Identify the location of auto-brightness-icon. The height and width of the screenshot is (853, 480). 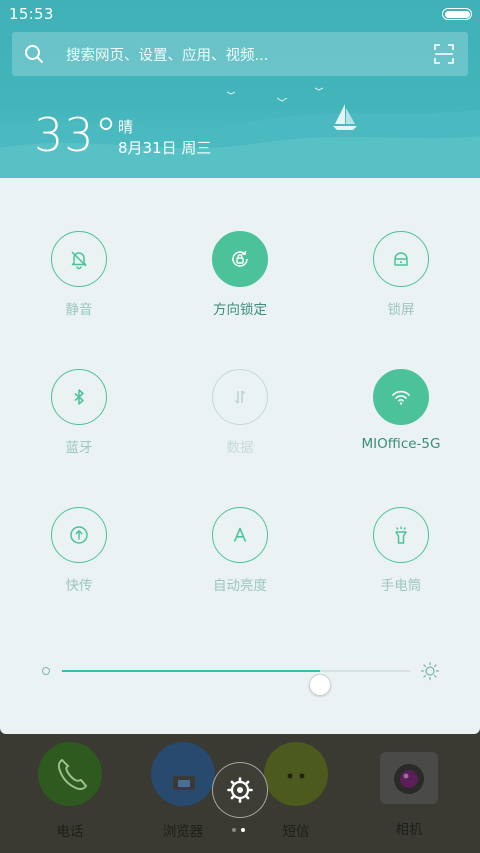
(240, 534).